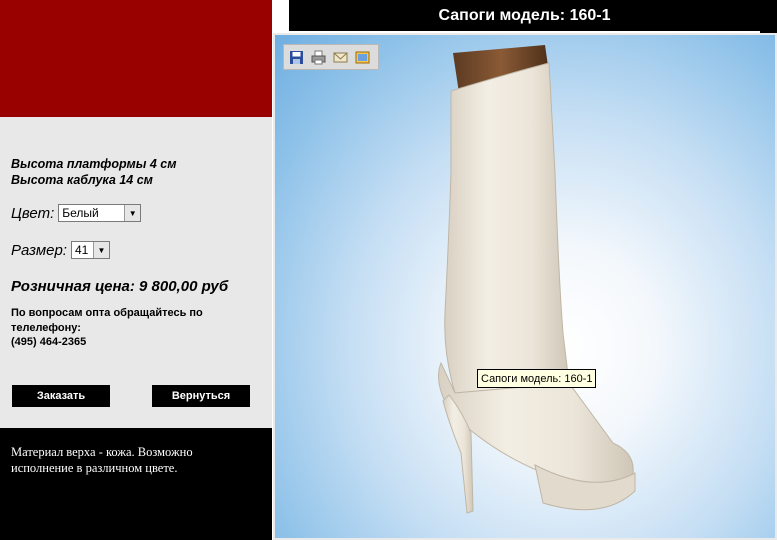  What do you see at coordinates (81, 250) in the screenshot?
I see `size-select-value: 41` at bounding box center [81, 250].